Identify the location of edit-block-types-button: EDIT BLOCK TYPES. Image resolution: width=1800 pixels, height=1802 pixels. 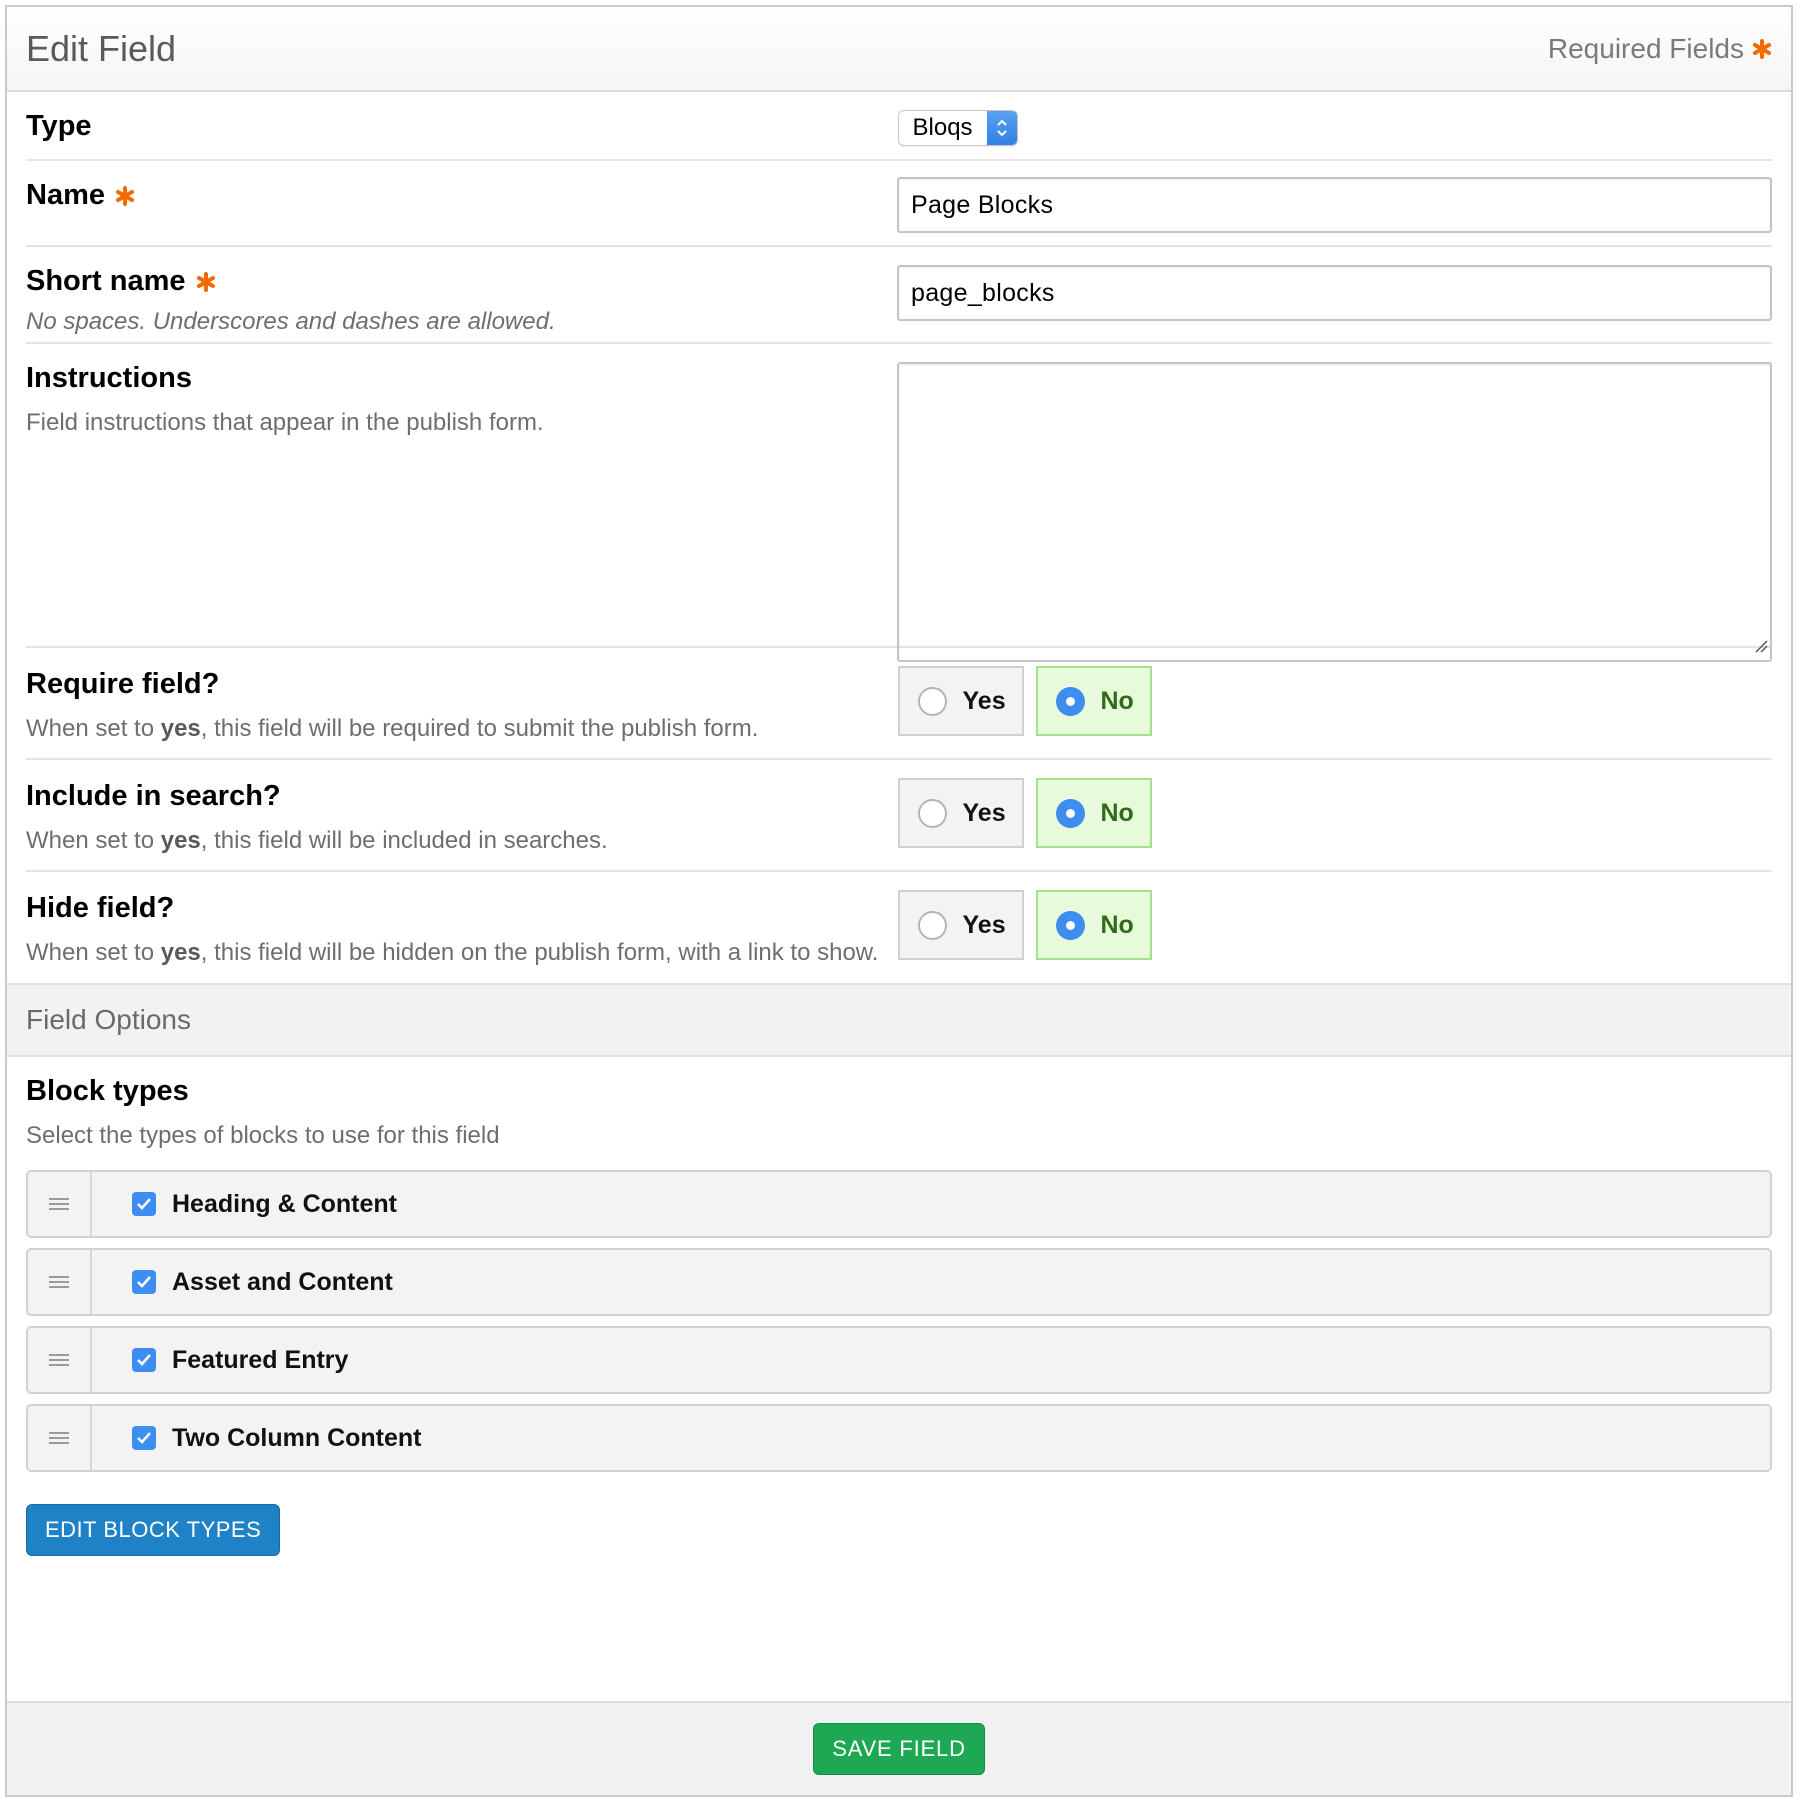
(153, 1530).